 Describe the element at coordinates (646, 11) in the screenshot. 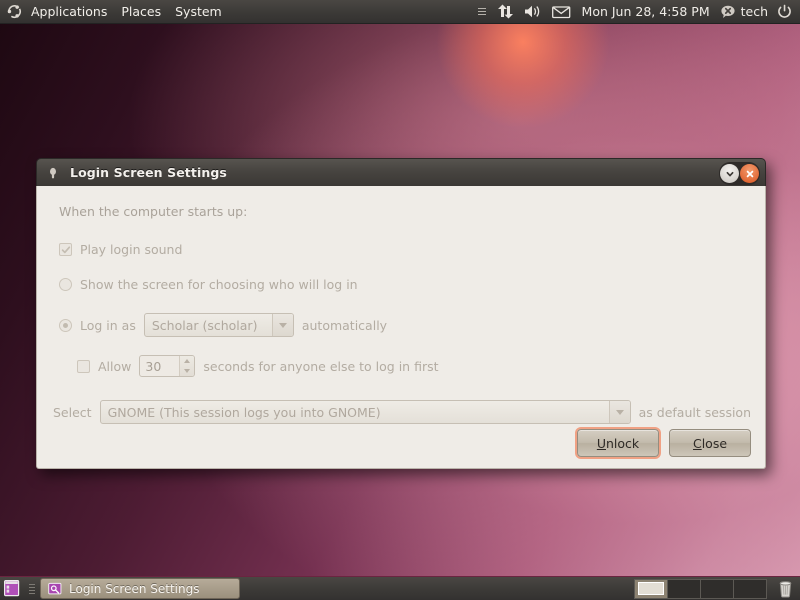

I see `clock: Mon Jun 28, 4:58 PM` at that location.